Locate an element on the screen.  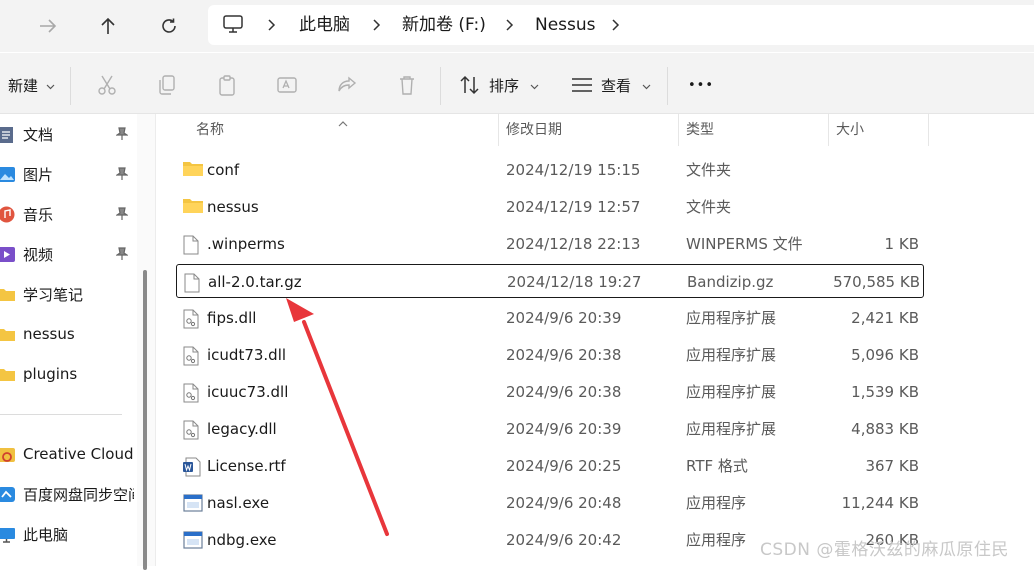
file-row: nasl.exe 2024/9/6 20:48 应用程序 11,244 KB is located at coordinates (550, 503).